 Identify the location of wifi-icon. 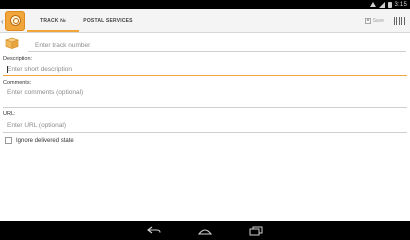
(372, 4).